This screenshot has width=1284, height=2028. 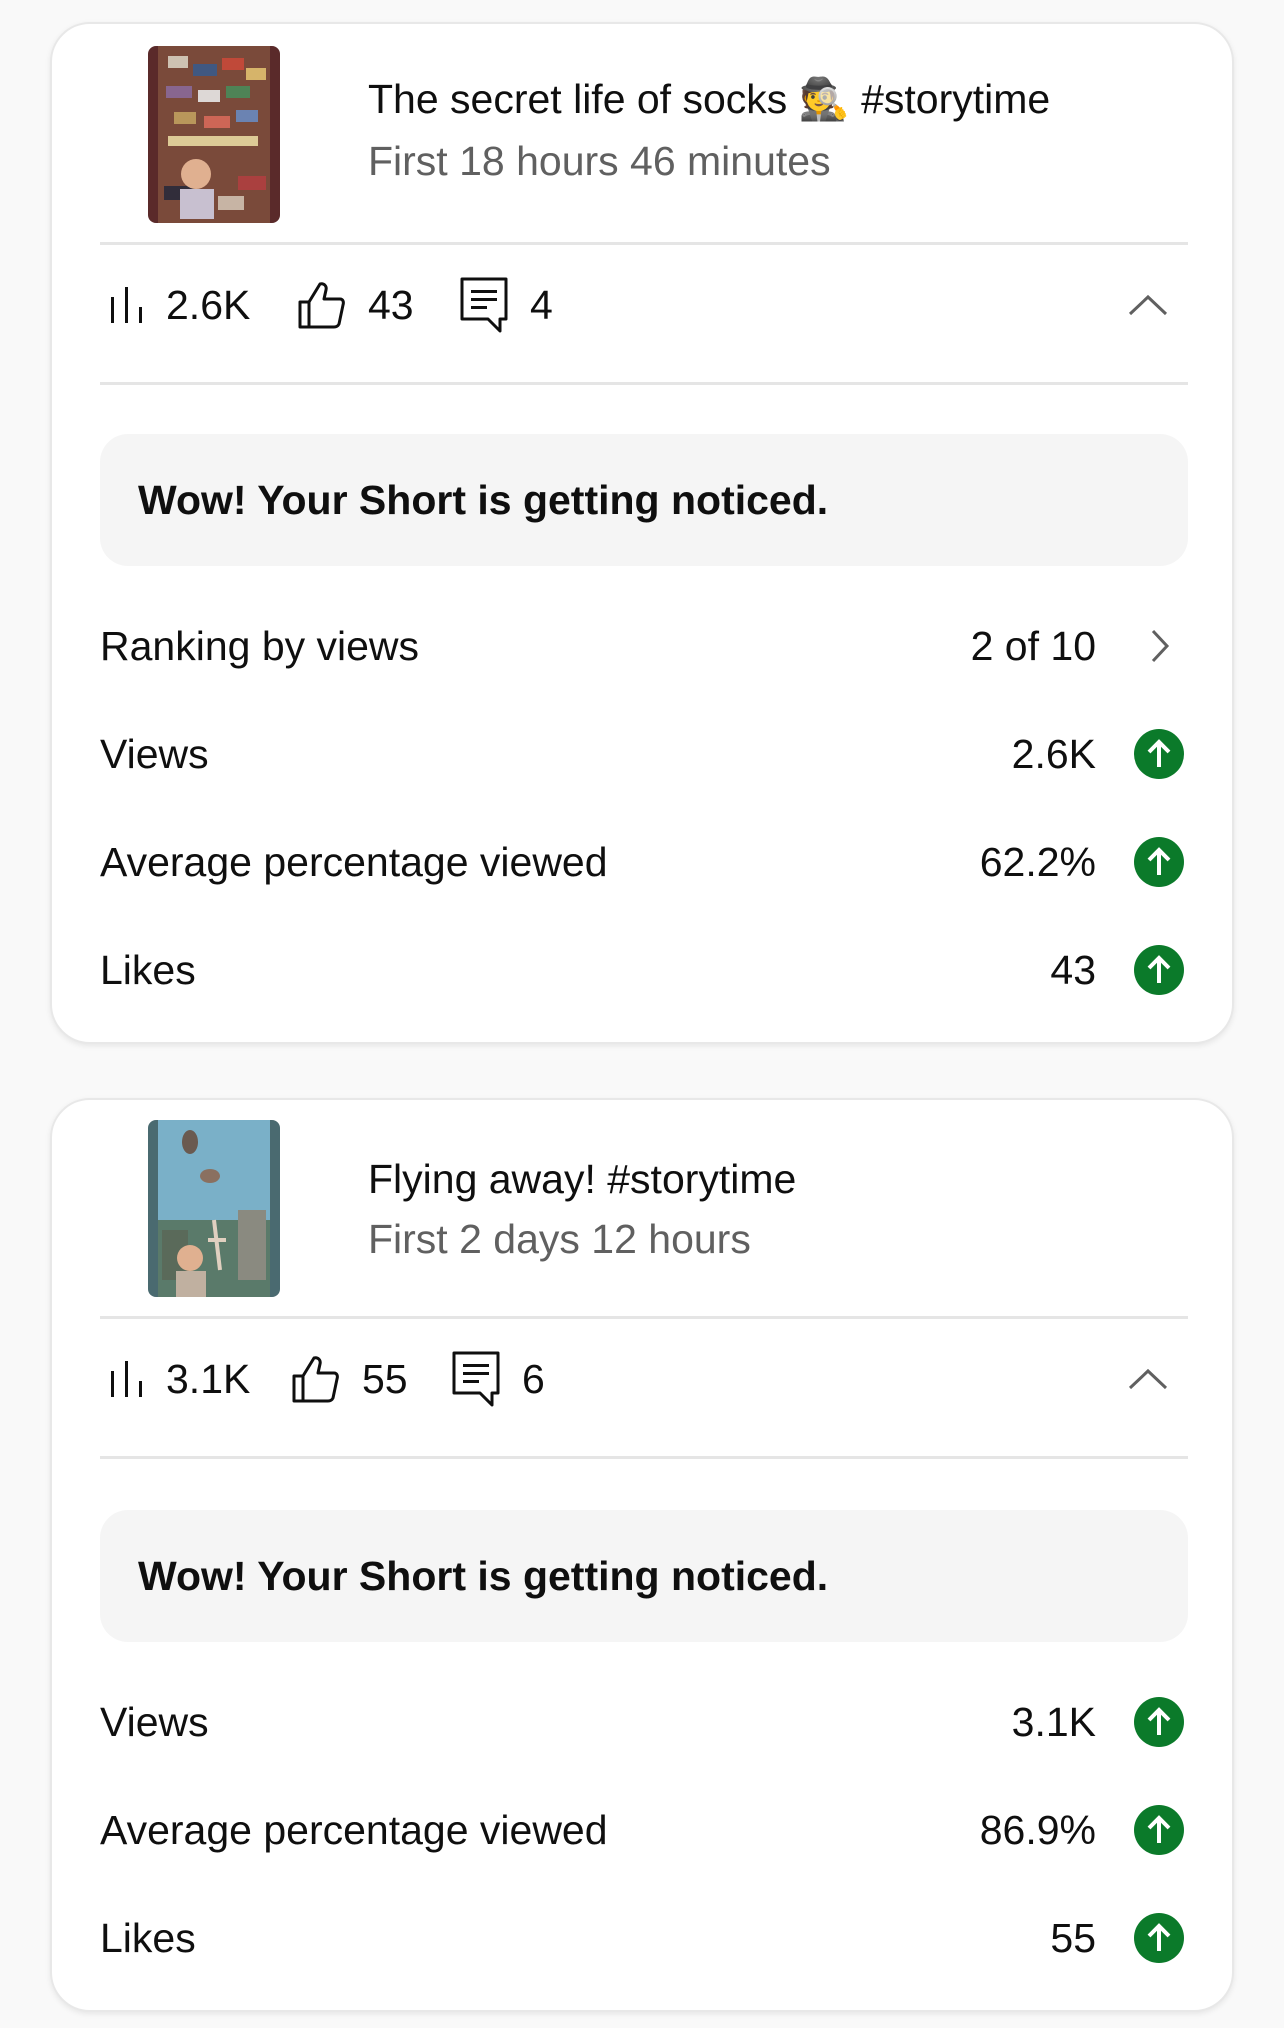 What do you see at coordinates (1053, 753) in the screenshot?
I see `metric-value: 2.6K` at bounding box center [1053, 753].